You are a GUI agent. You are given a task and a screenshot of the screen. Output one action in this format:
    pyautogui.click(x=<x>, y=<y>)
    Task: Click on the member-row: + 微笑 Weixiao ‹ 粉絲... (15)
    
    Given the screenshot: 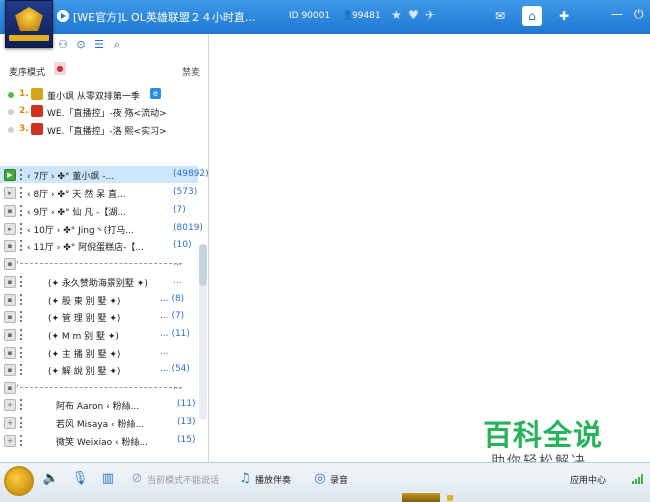 What is the action you would take?
    pyautogui.click(x=99, y=440)
    